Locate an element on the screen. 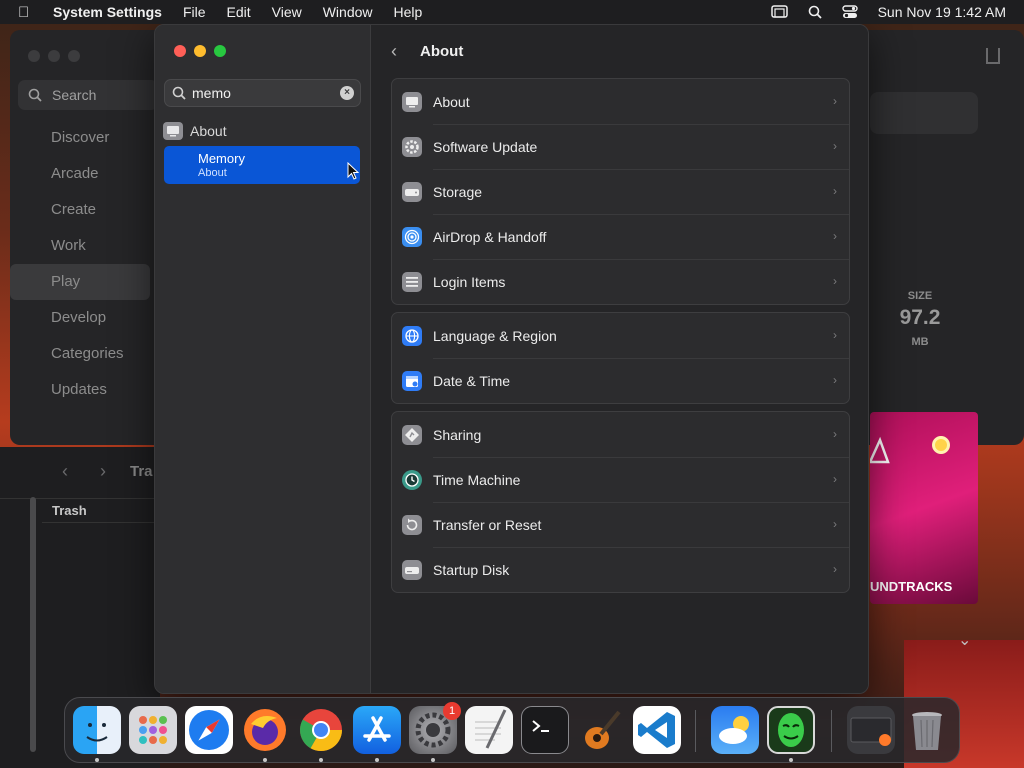 This screenshot has height=768, width=1024. dock: 1 is located at coordinates (512, 730).